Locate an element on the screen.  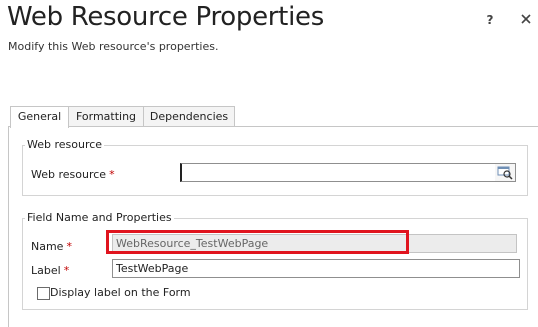
field-properties-section-title: Field Name and Properties is located at coordinates (99, 217).